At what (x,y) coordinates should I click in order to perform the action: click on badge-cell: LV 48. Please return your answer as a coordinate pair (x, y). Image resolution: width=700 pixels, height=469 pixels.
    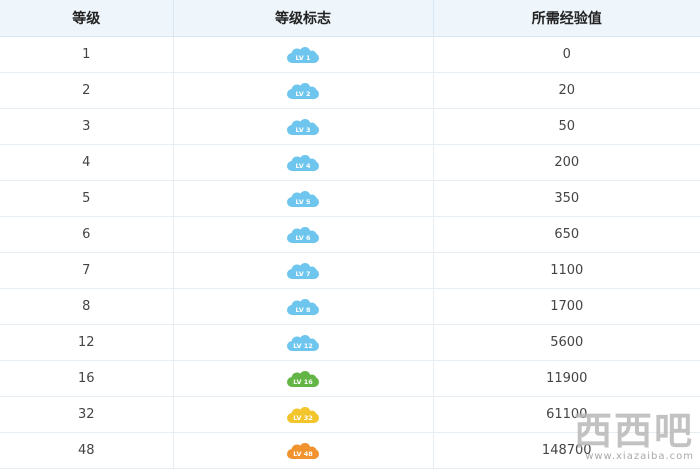
    Looking at the image, I should click on (303, 450).